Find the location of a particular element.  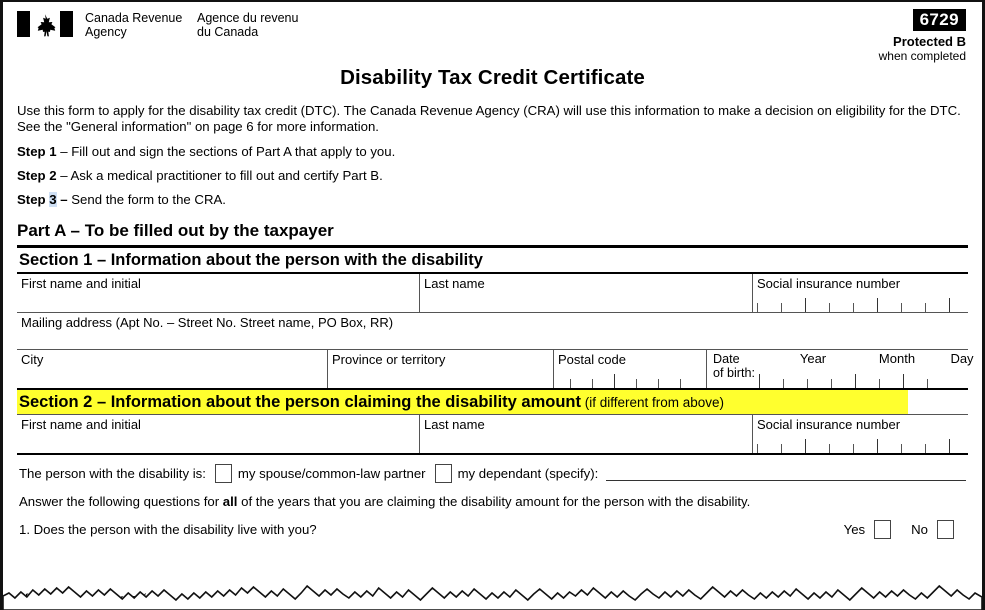

canada-flag-icon is located at coordinates (45, 24).